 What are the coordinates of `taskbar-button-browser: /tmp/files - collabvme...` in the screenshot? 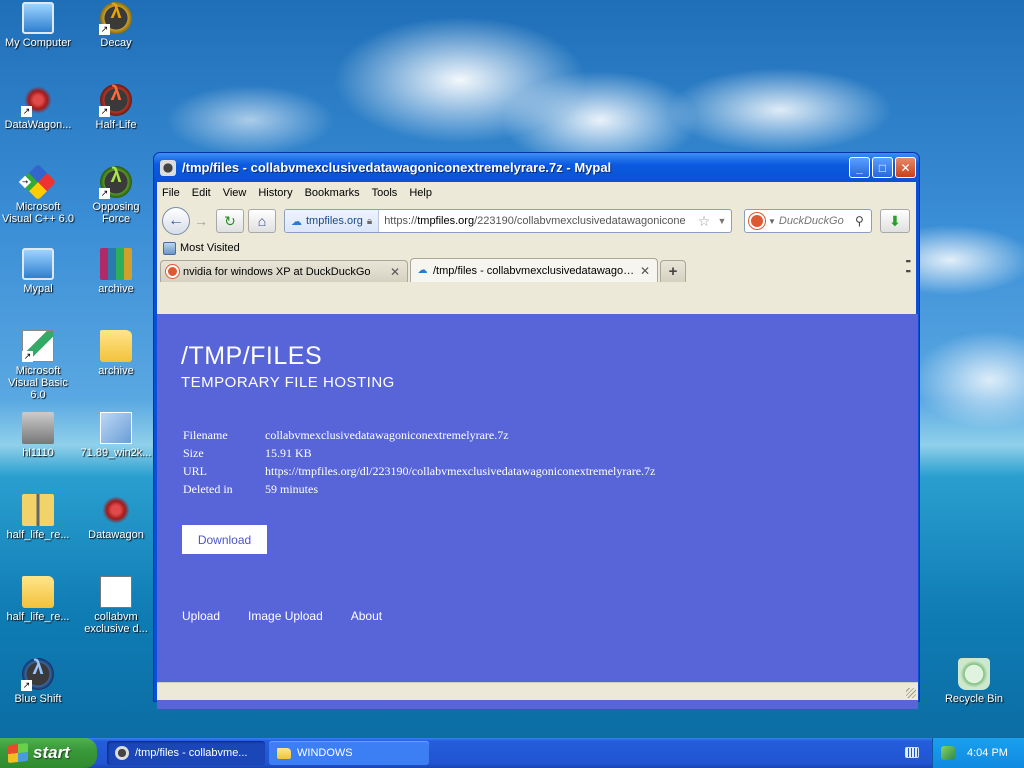 It's located at (186, 753).